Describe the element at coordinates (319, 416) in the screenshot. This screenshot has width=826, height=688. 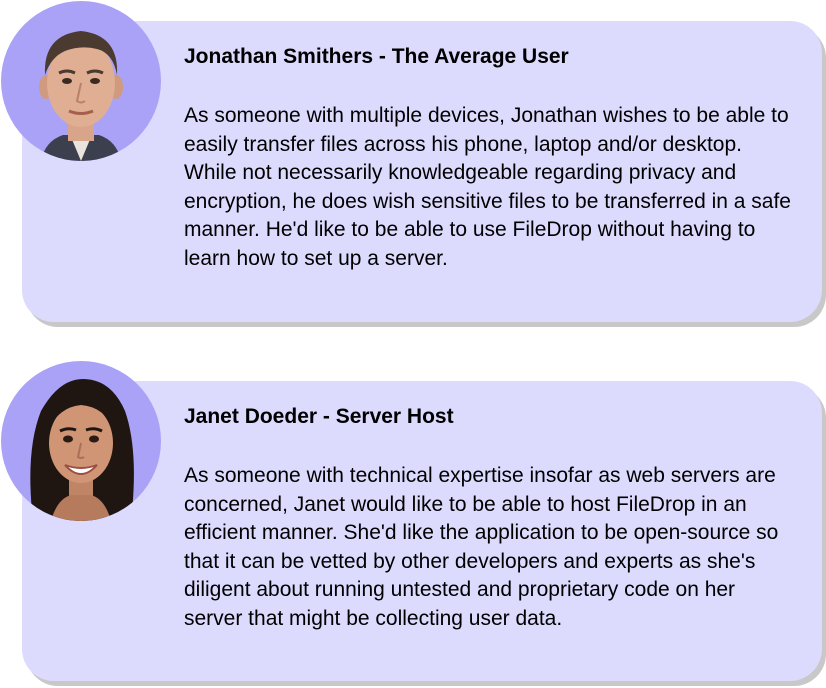
I see `persona-name: Janet Doeder - Server Host` at that location.